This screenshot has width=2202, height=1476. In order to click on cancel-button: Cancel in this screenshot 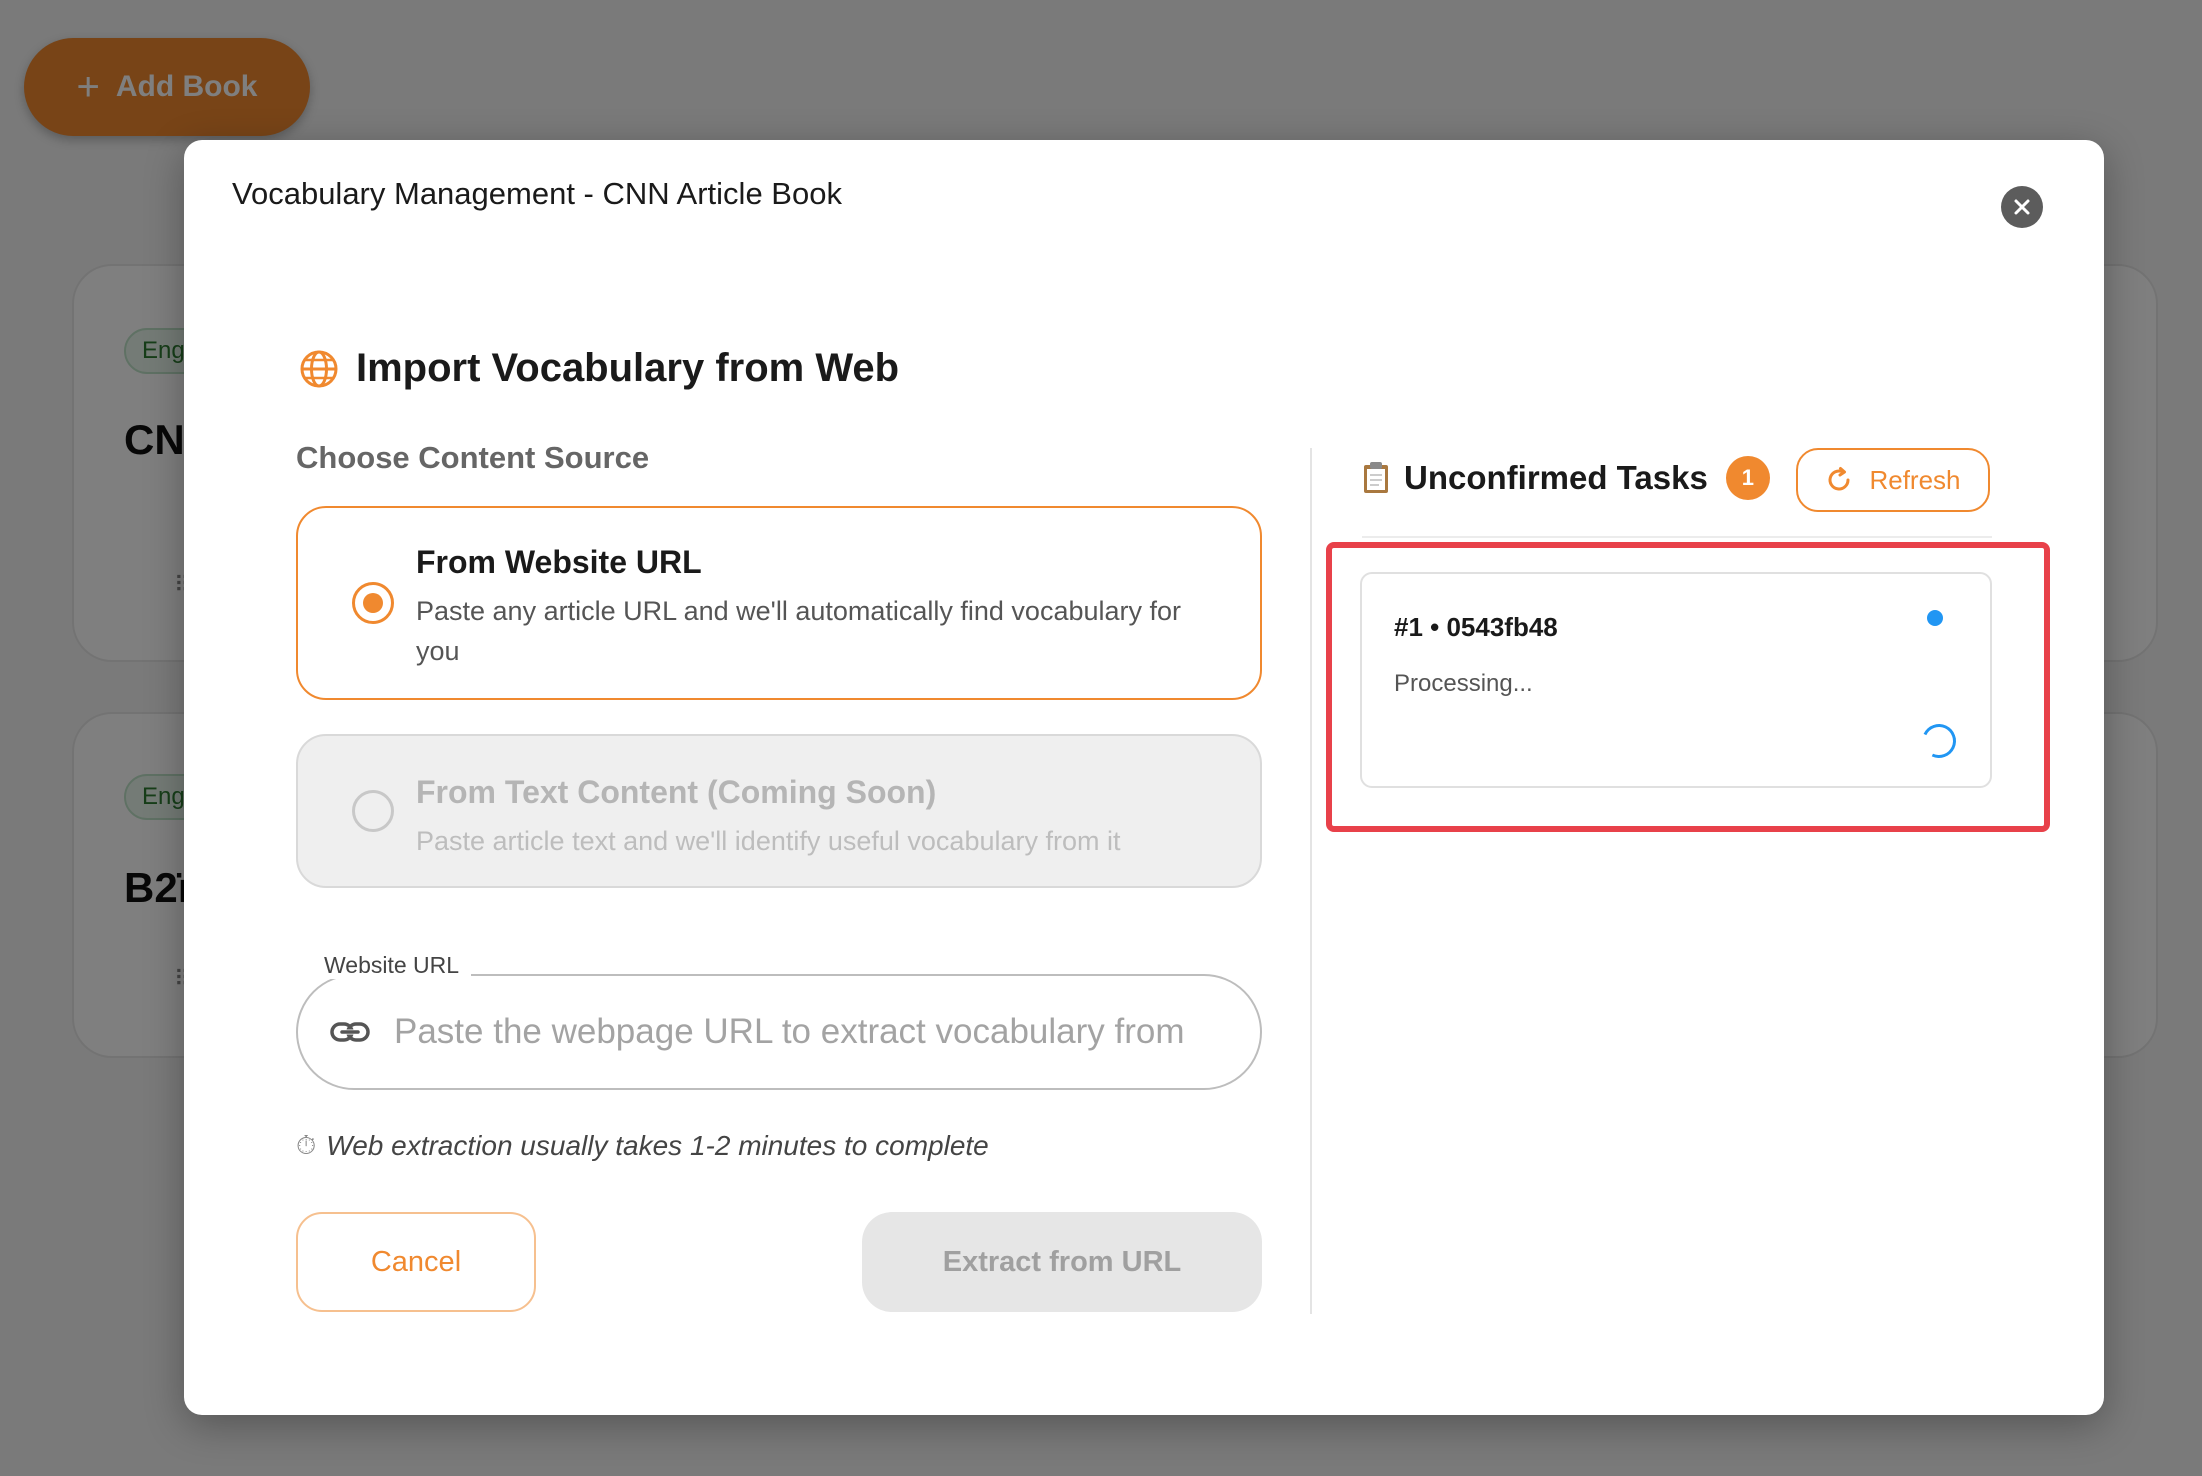, I will do `click(416, 1262)`.